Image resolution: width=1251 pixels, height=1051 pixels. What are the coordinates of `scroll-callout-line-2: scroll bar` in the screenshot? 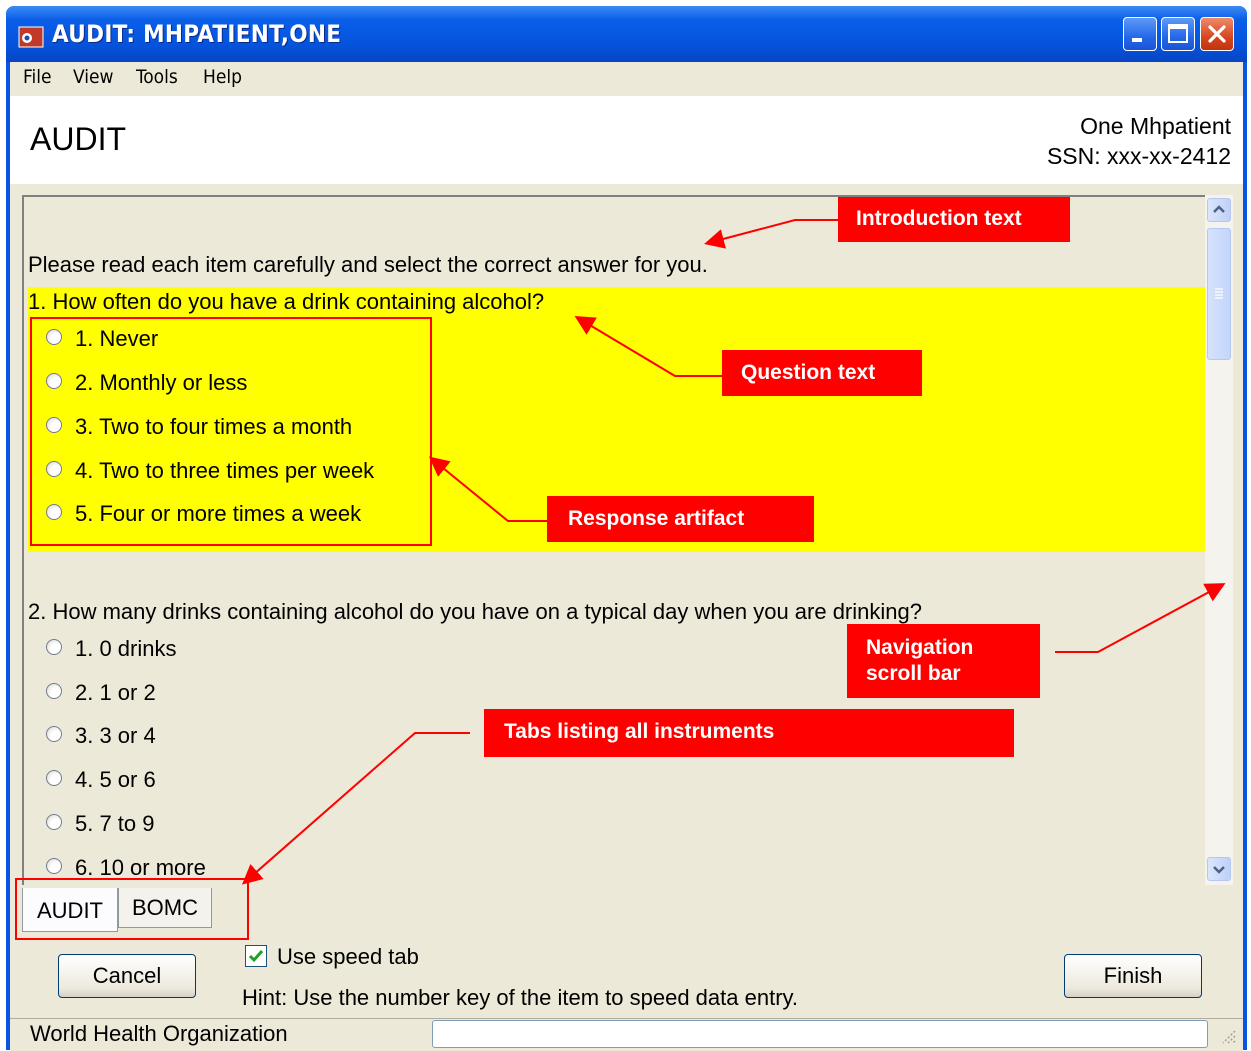 It's located at (913, 673).